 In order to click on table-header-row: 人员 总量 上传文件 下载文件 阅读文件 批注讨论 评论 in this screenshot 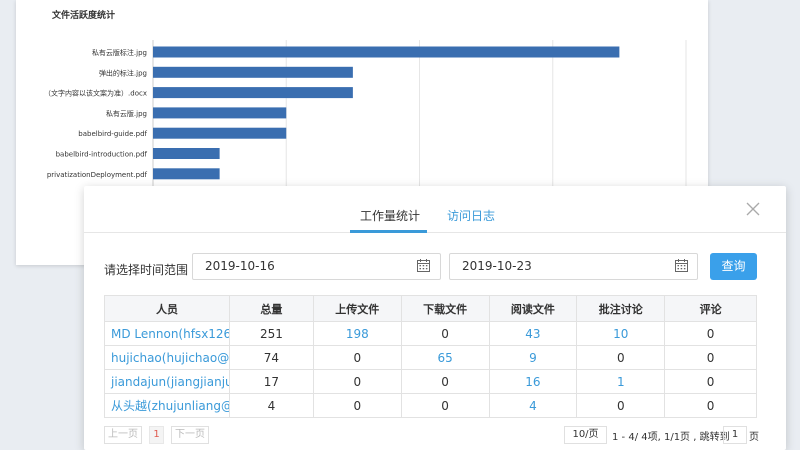, I will do `click(430, 308)`.